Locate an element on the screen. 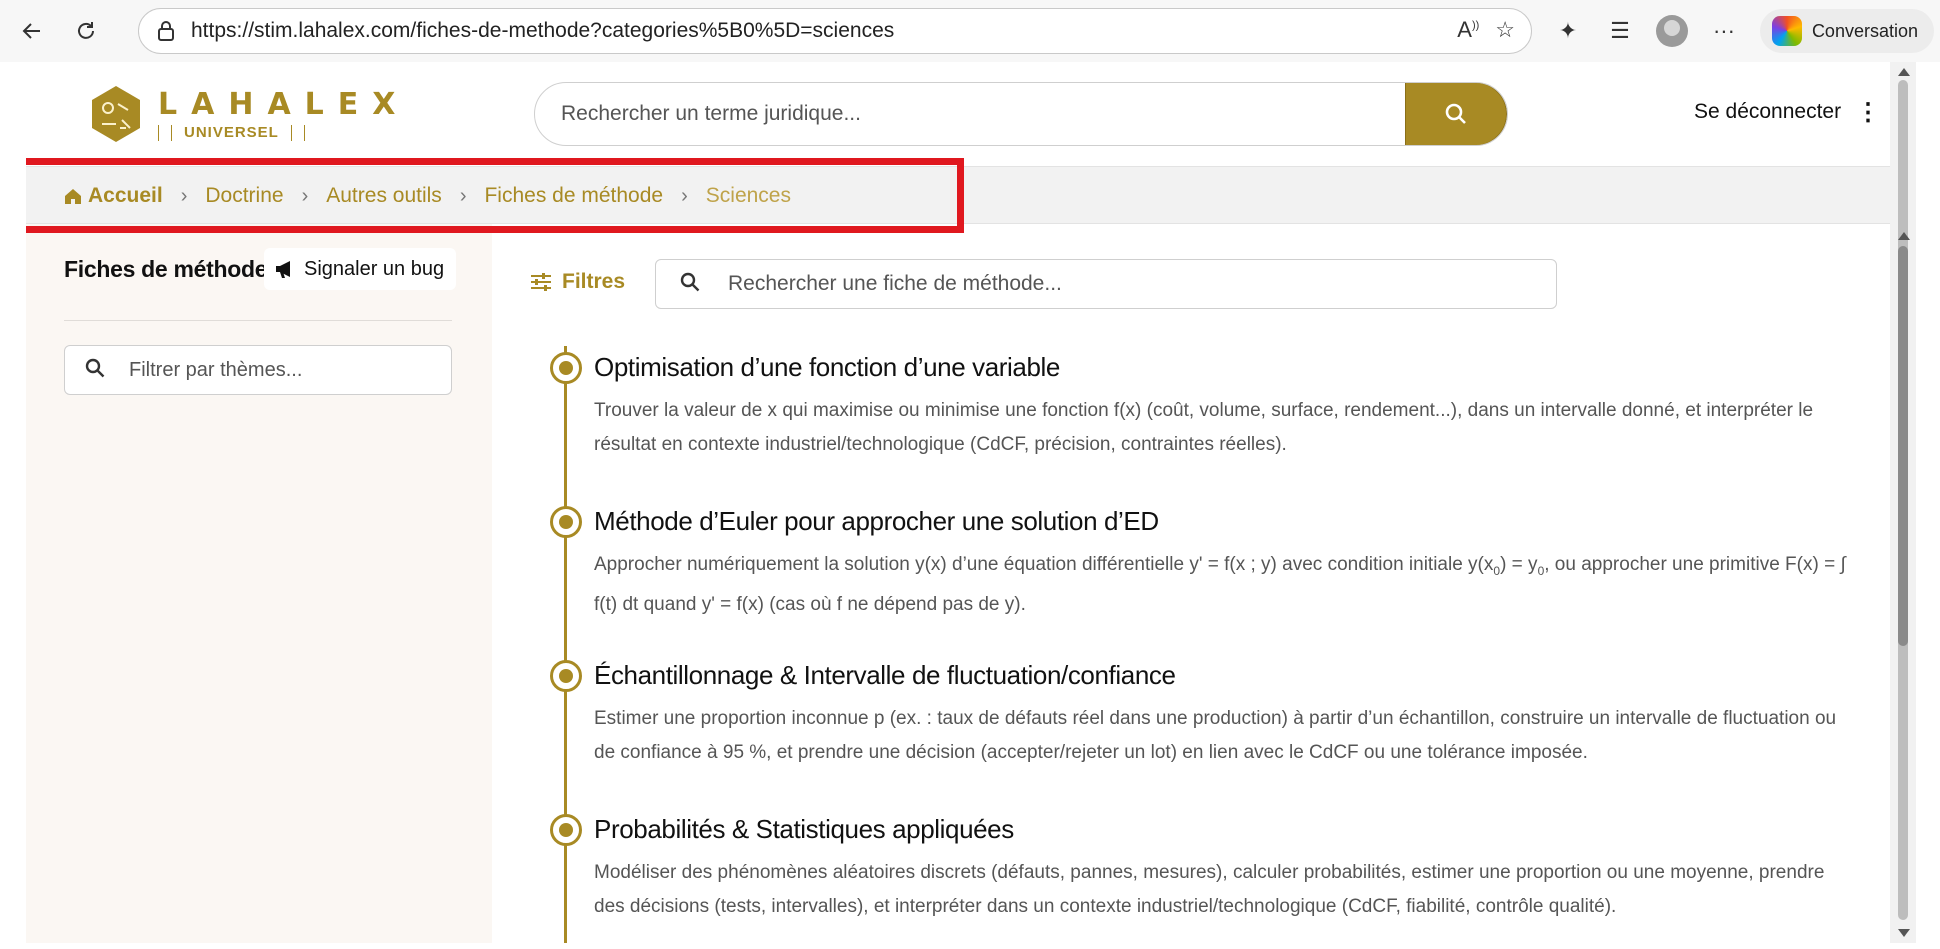  filters-label: Filtres is located at coordinates (594, 281).